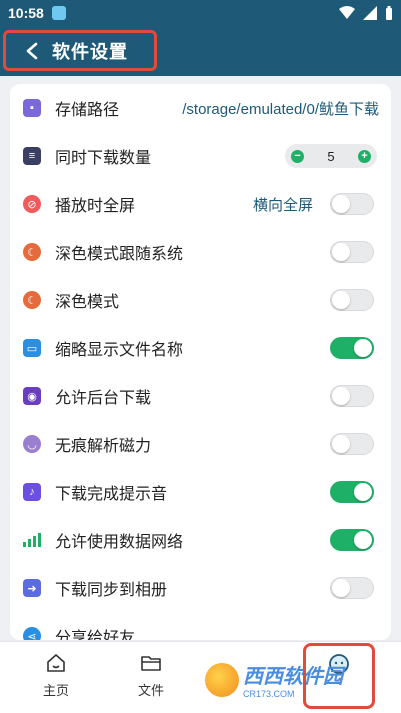 The image size is (401, 713). I want to click on setting-storage-path: ▪ 存储路径 /storage/emulated/0/鱿鱼下载, so click(200, 108).